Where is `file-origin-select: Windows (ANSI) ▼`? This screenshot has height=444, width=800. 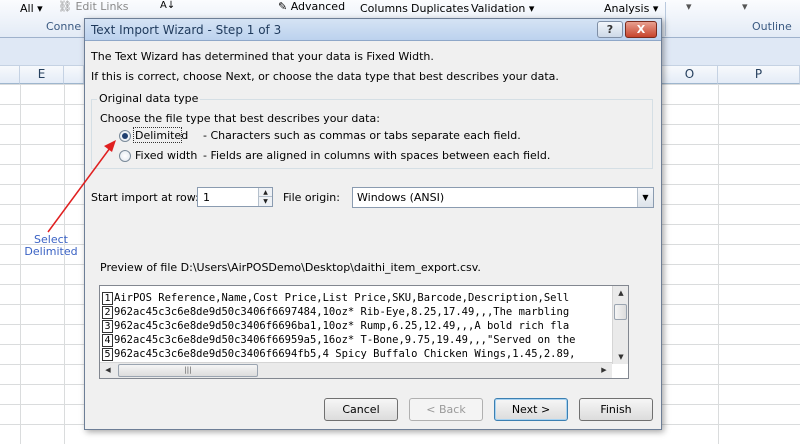 file-origin-select: Windows (ANSI) ▼ is located at coordinates (503, 197).